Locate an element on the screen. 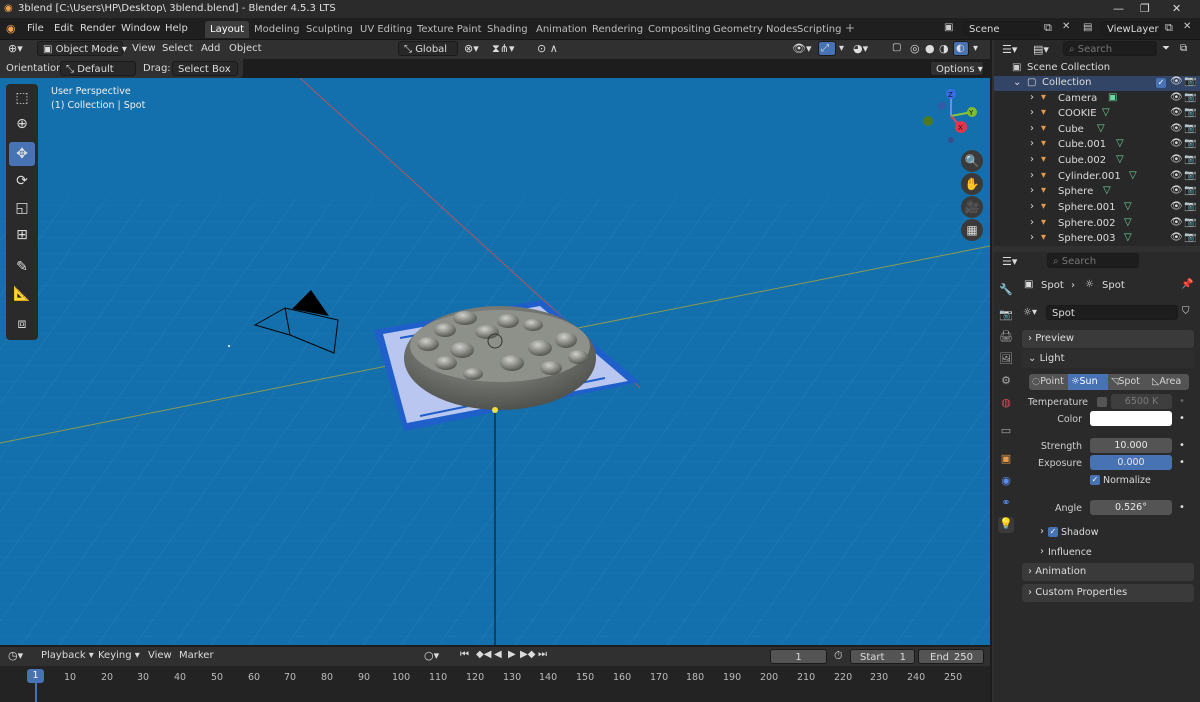 The height and width of the screenshot is (702, 1200). strength-keyframe-icon: • is located at coordinates (1182, 445).